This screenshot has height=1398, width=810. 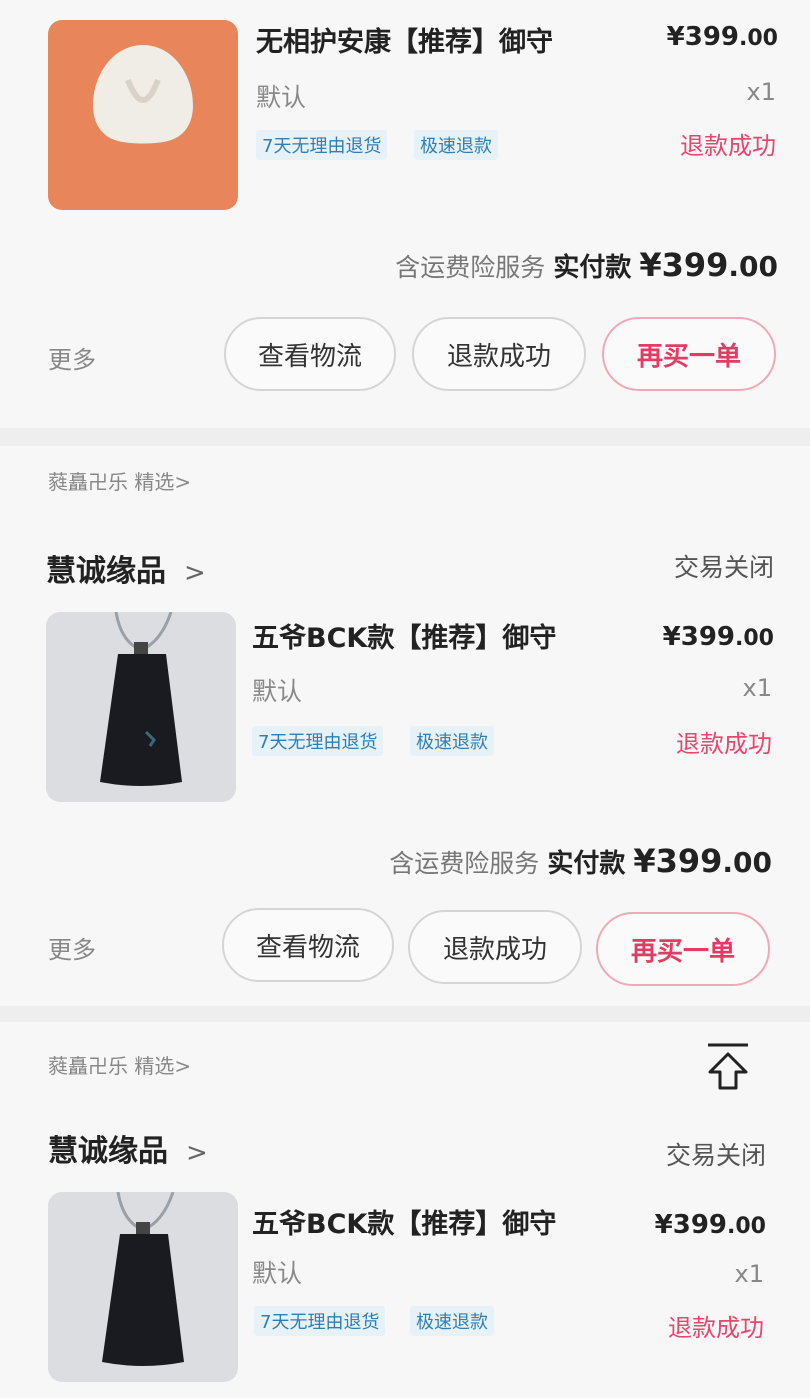 What do you see at coordinates (728, 1068) in the screenshot?
I see `back-to-top-icon` at bounding box center [728, 1068].